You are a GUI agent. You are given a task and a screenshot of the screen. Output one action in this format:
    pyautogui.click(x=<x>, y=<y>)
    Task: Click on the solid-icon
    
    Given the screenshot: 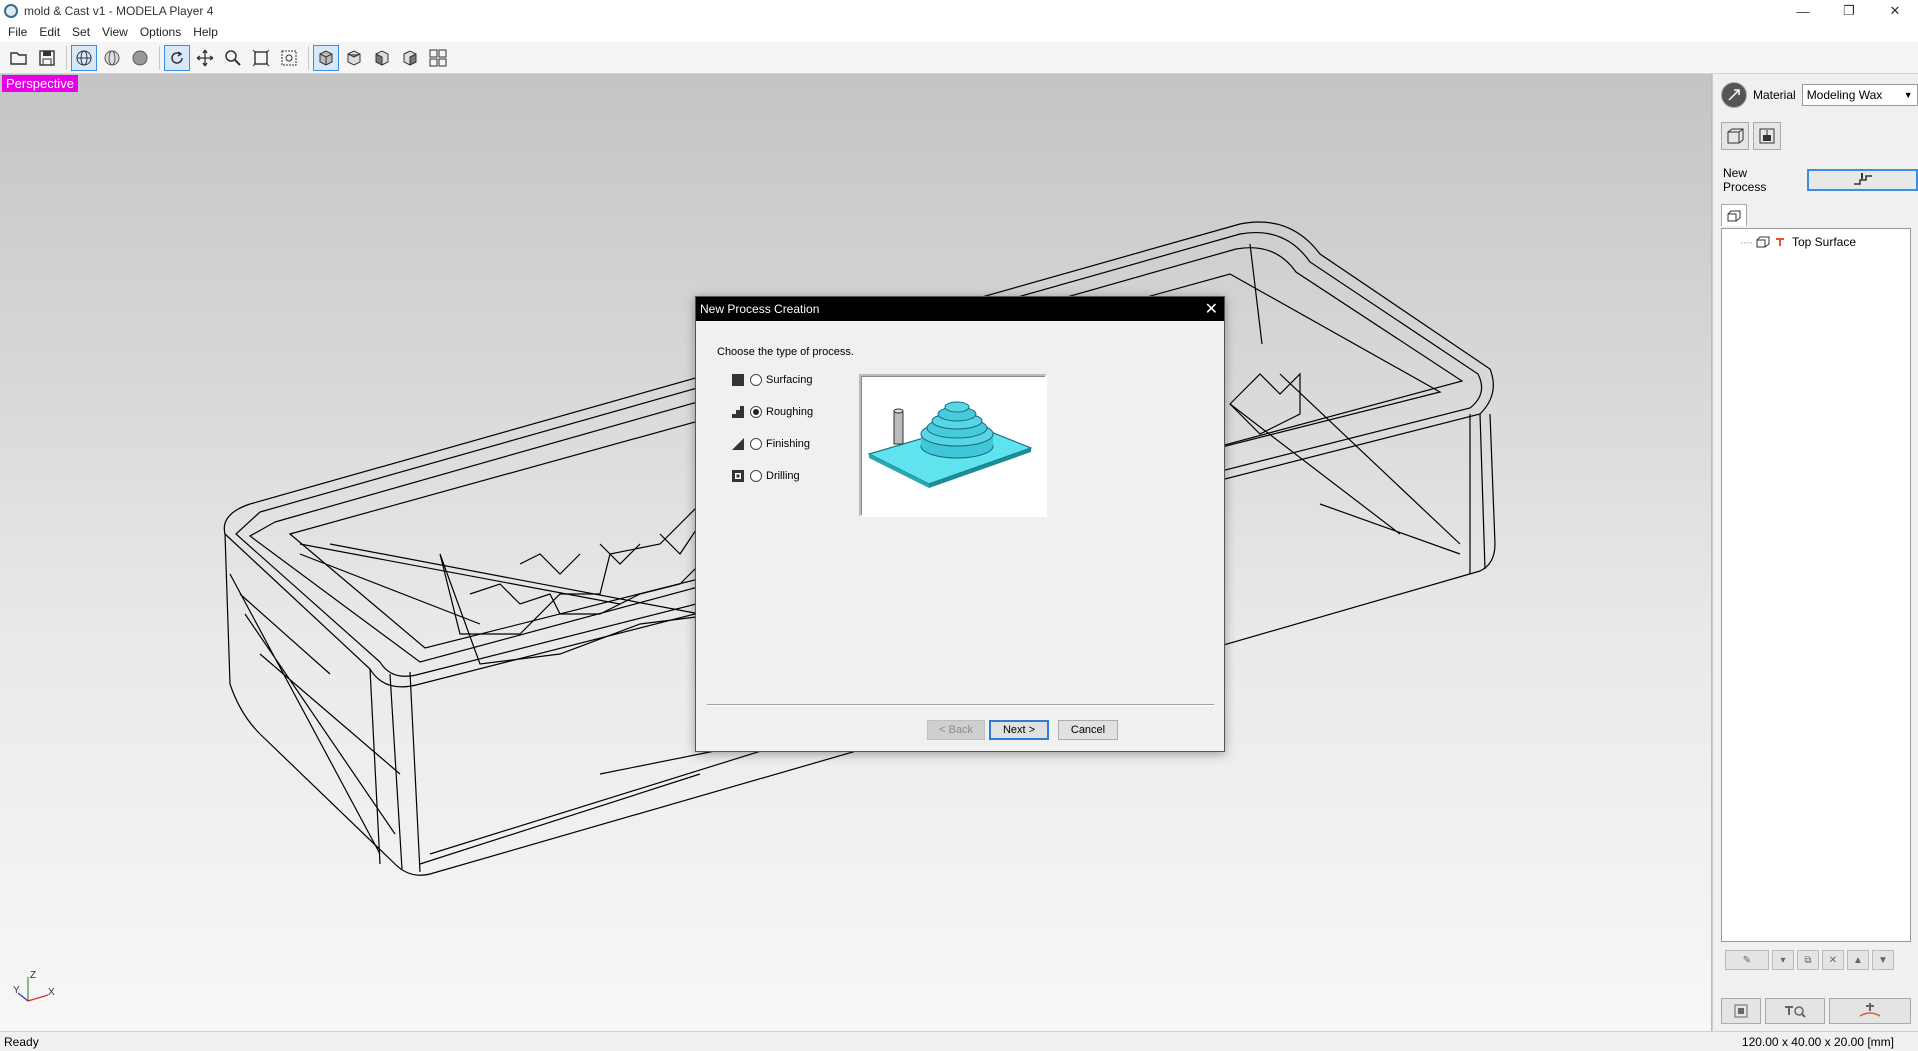 What is the action you would take?
    pyautogui.click(x=140, y=58)
    